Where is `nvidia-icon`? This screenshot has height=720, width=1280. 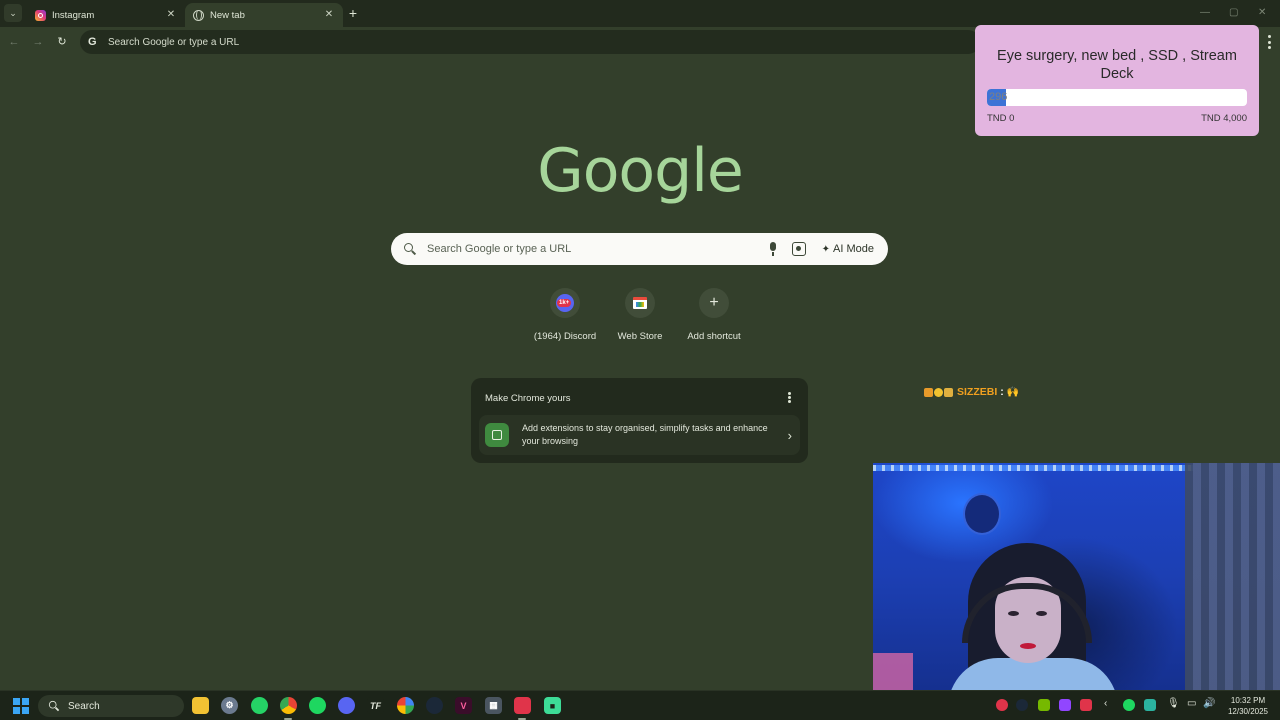
nvidia-icon is located at coordinates (1044, 705).